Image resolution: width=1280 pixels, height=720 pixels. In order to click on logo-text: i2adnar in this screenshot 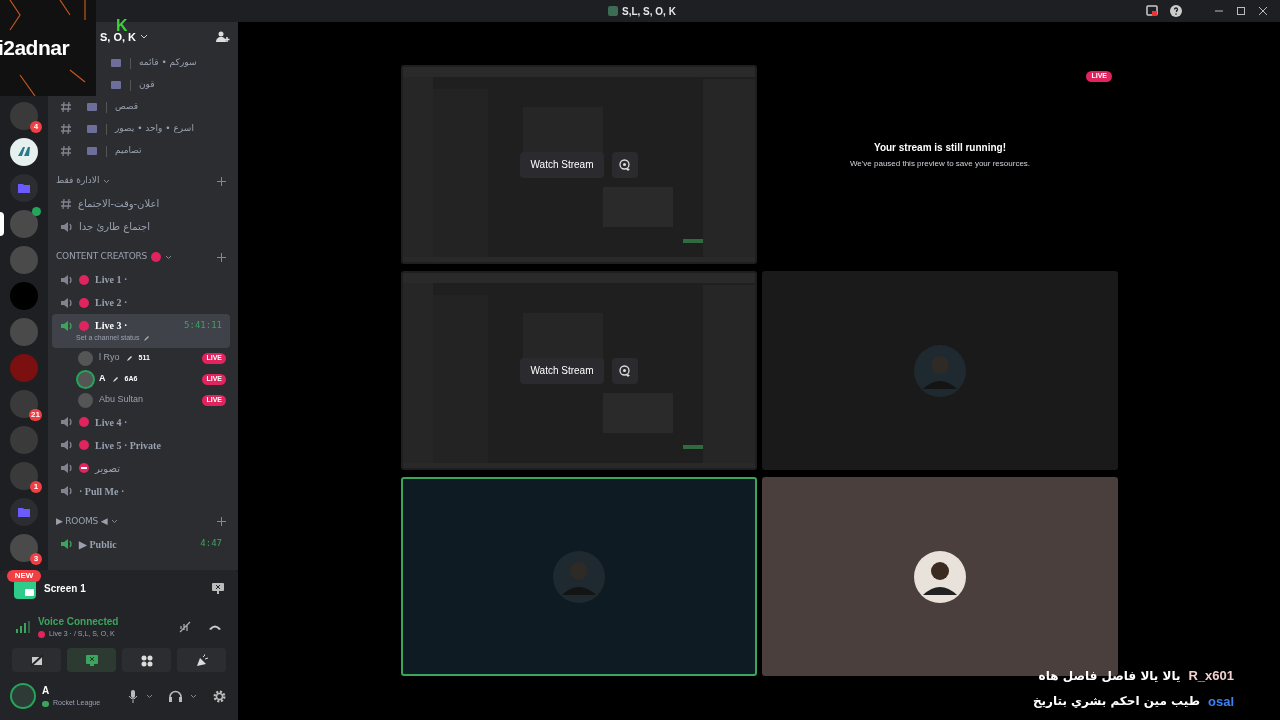, I will do `click(35, 48)`.